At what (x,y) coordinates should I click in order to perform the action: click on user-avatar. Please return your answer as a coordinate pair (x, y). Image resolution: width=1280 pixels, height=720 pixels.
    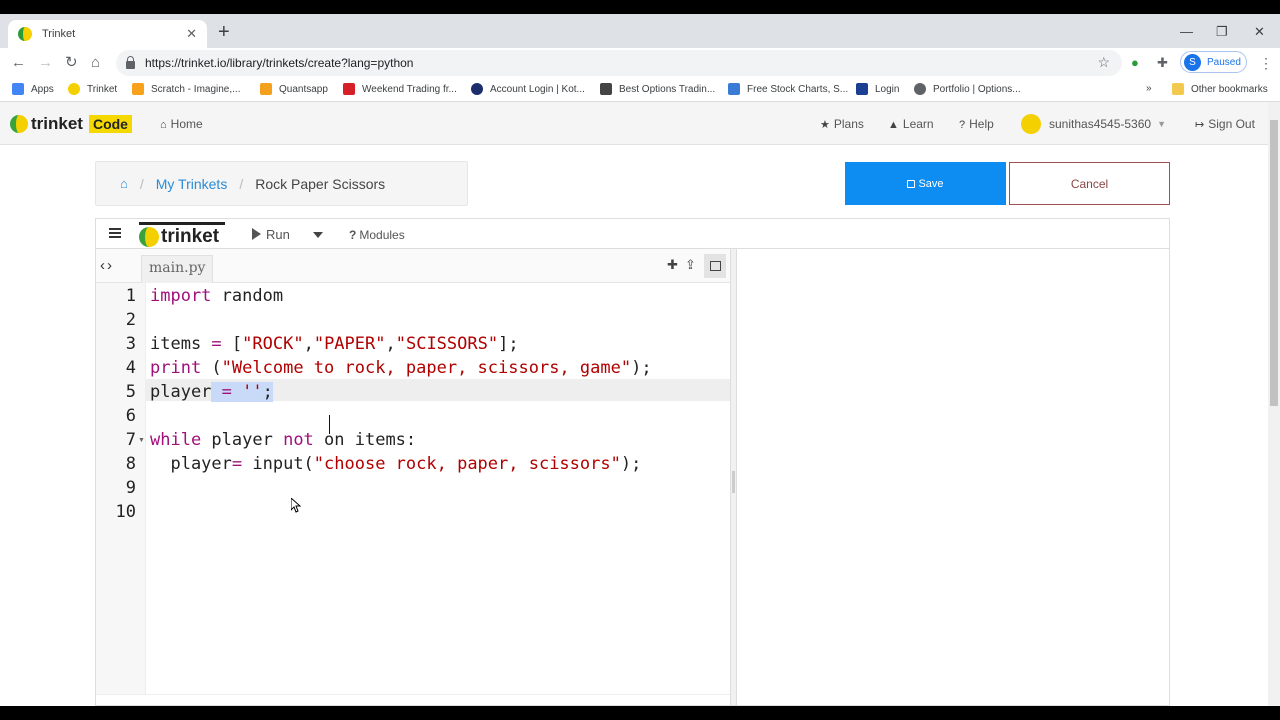
    Looking at the image, I should click on (1031, 124).